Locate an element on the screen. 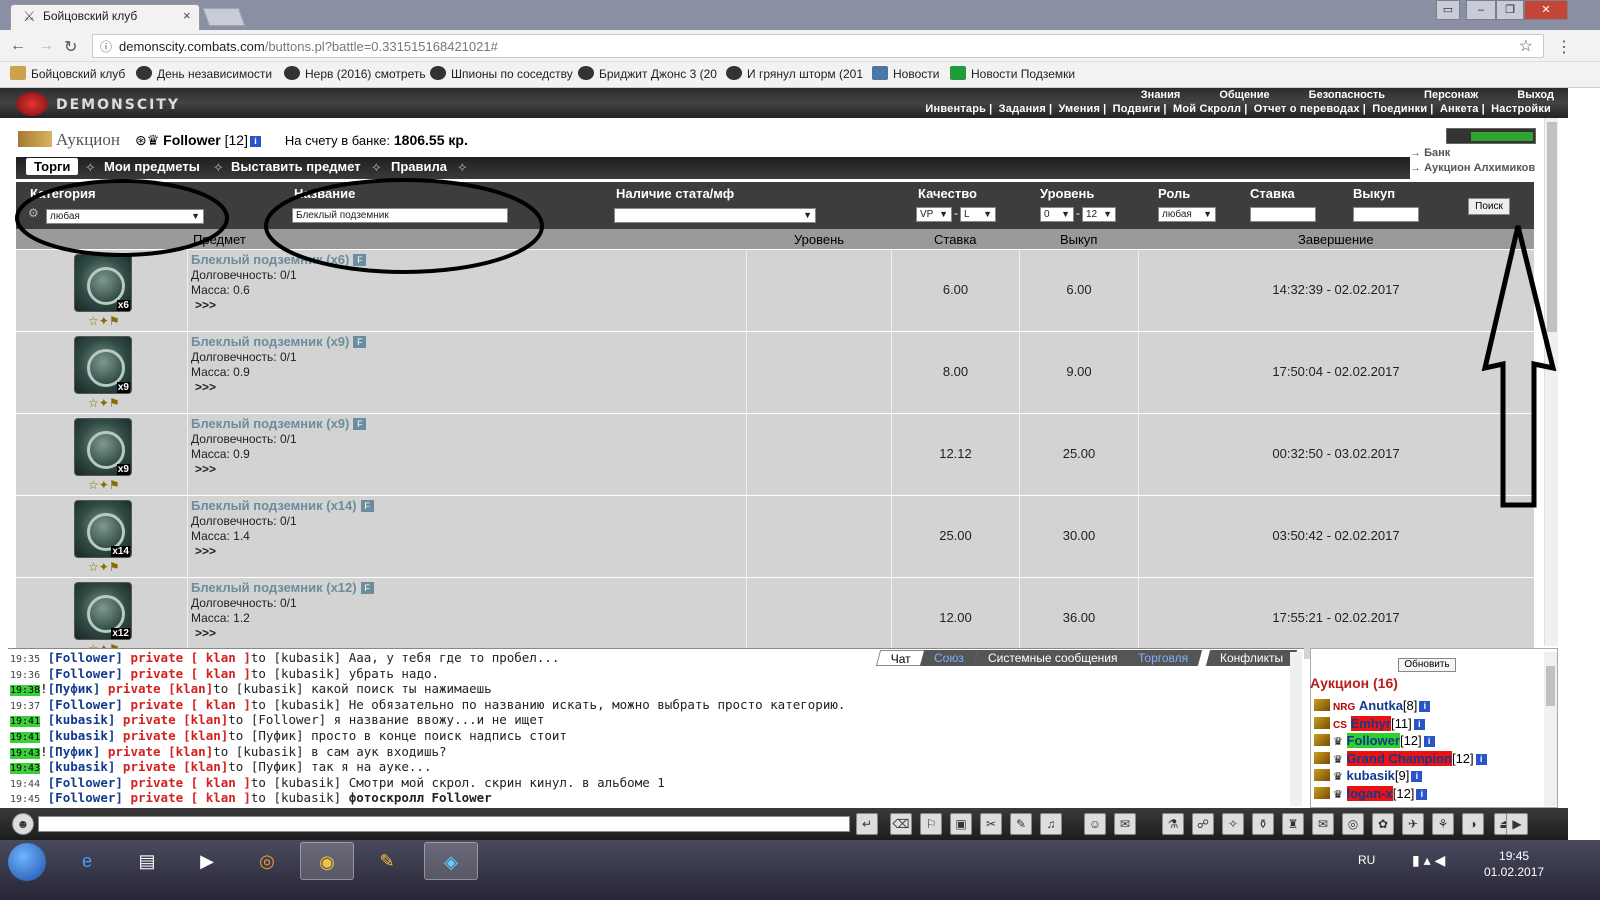 The width and height of the screenshot is (1600, 900). tab-my-items: Мои предметы is located at coordinates (152, 166).